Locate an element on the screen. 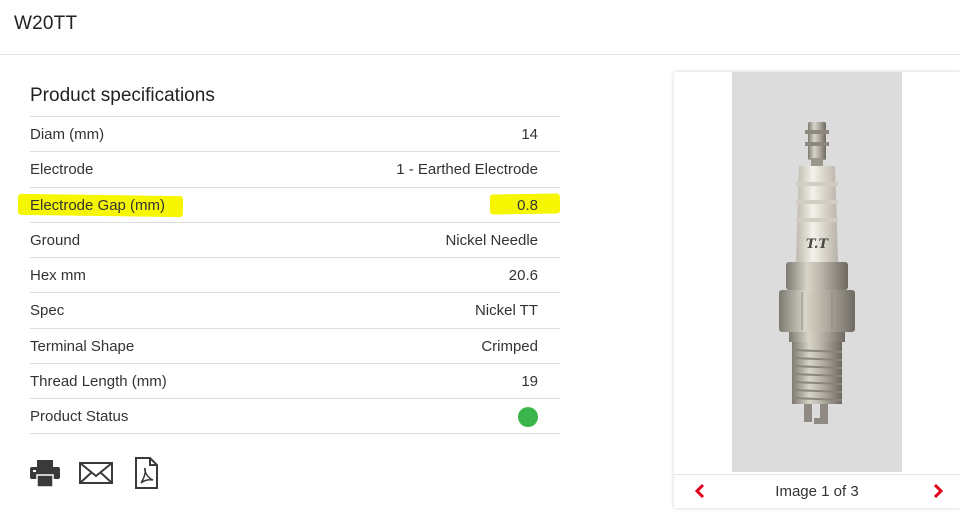 This screenshot has width=960, height=521. spec-row-diam: Diam (mm) 14 is located at coordinates (295, 135).